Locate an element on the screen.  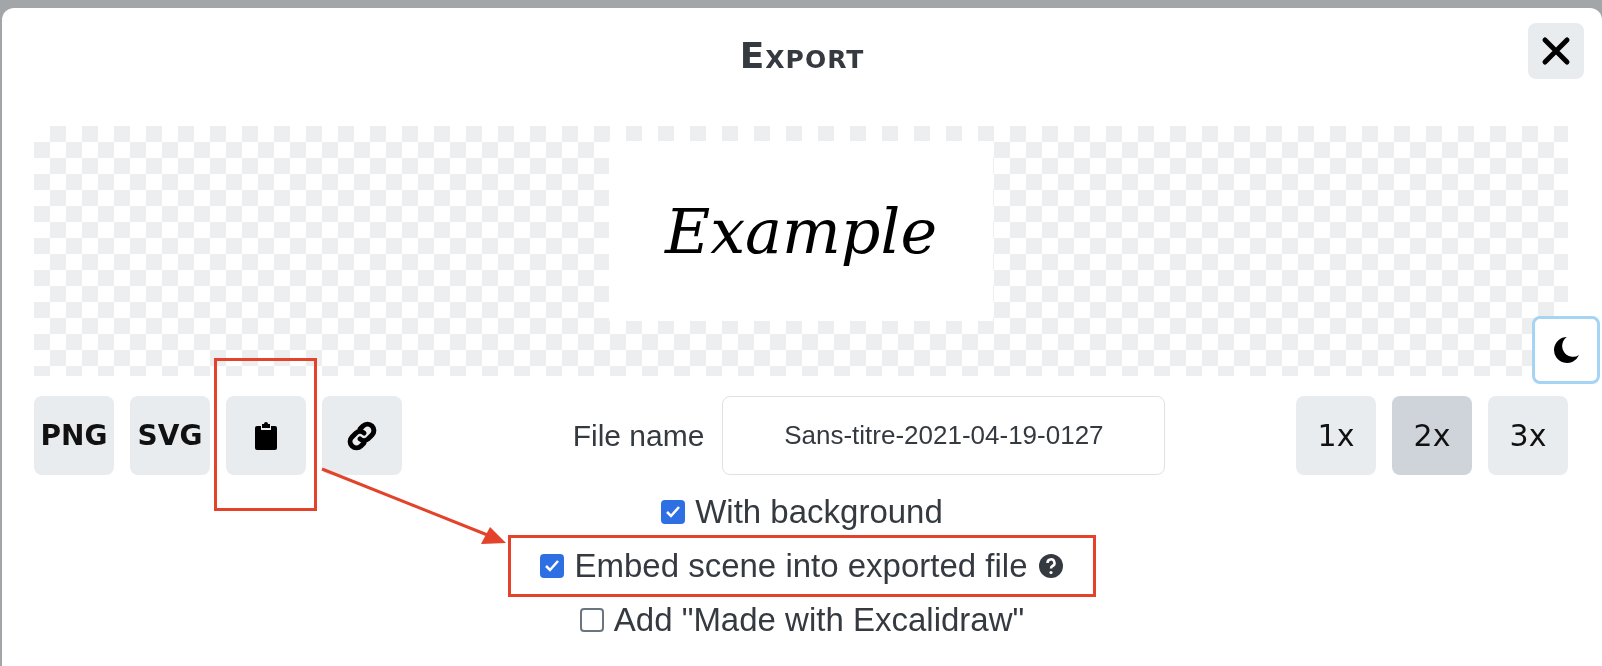
theme-toggle-button is located at coordinates (1566, 350).